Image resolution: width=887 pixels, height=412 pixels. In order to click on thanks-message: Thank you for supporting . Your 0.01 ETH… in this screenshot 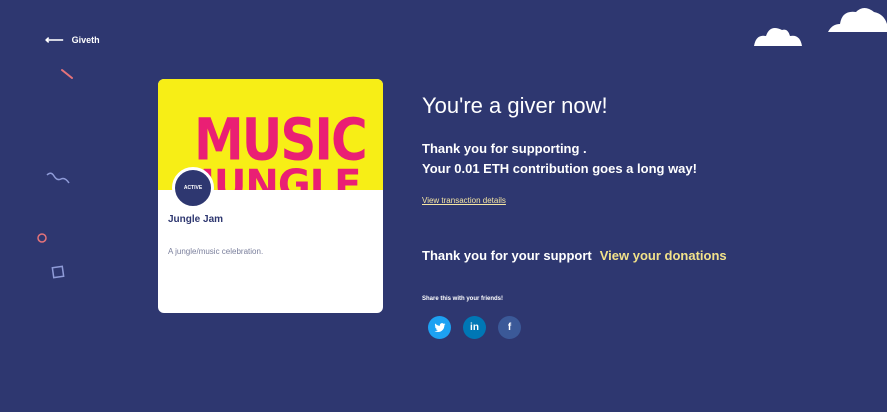, I will do `click(559, 159)`.